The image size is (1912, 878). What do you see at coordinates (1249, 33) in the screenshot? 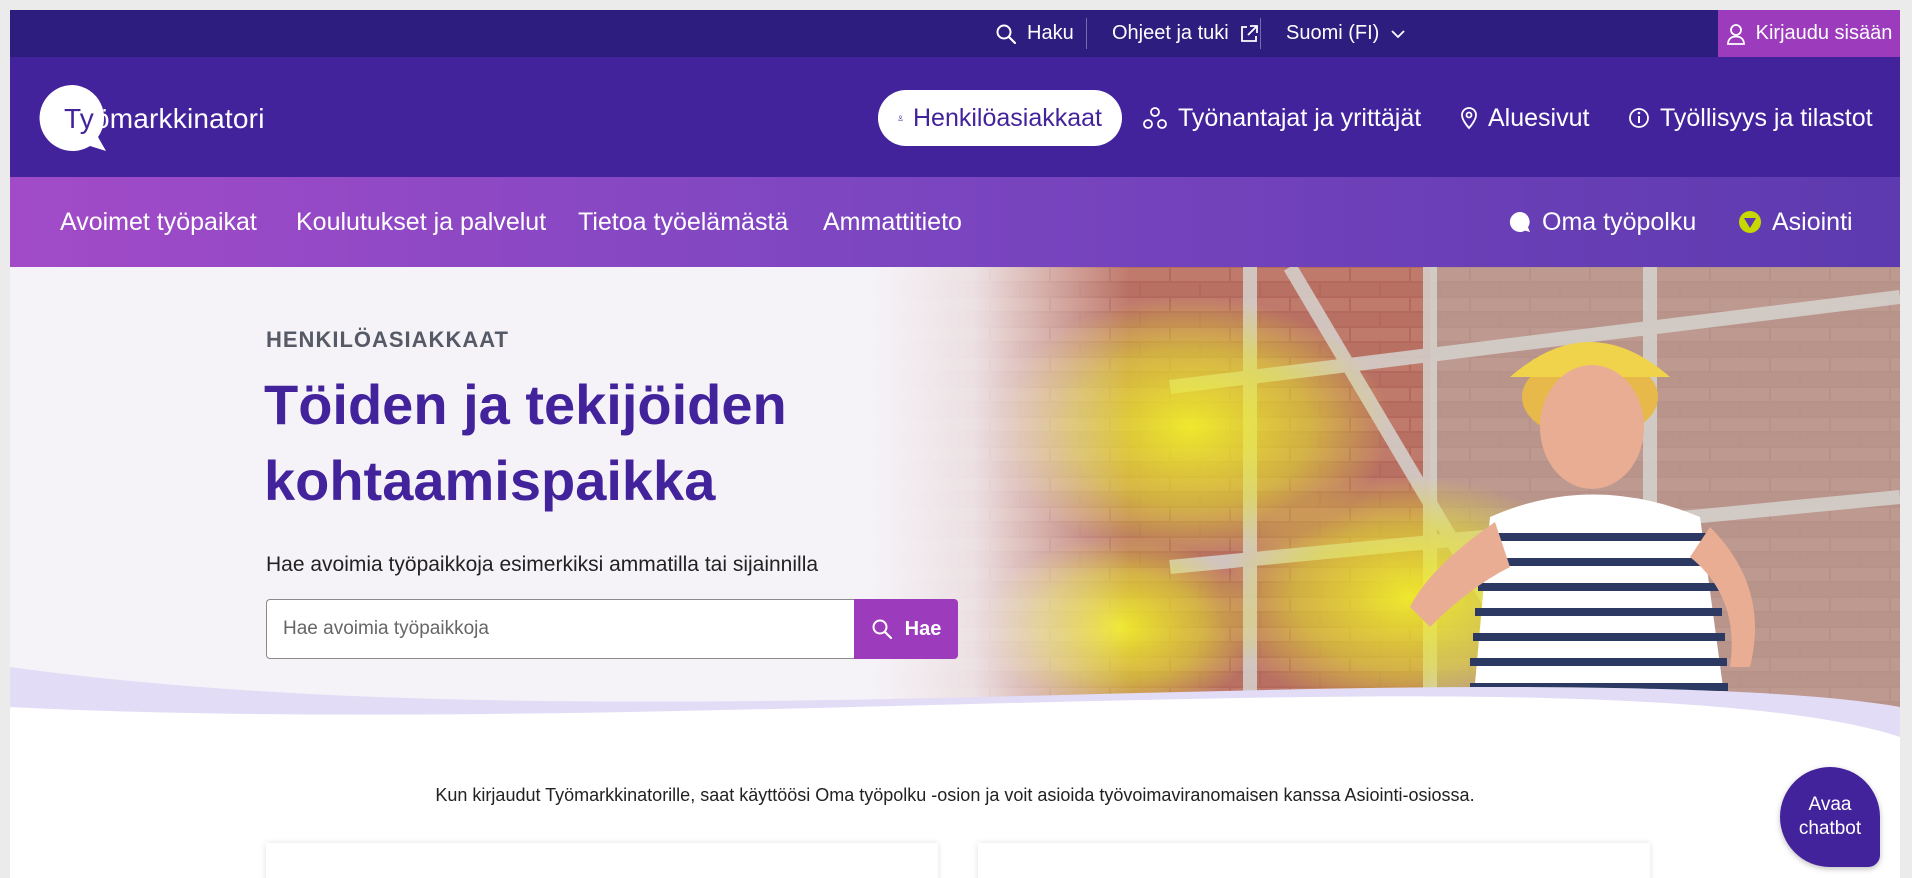
I see `external-link-icon` at bounding box center [1249, 33].